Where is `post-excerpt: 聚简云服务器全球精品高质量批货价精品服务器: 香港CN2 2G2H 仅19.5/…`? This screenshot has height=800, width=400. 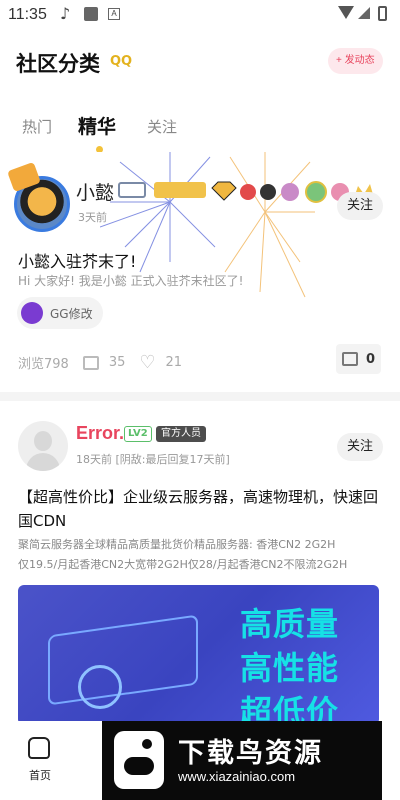 post-excerpt: 聚简云服务器全球精品高质量批货价精品服务器: 香港CN2 2G2H 仅19.5/… is located at coordinates (201, 555).